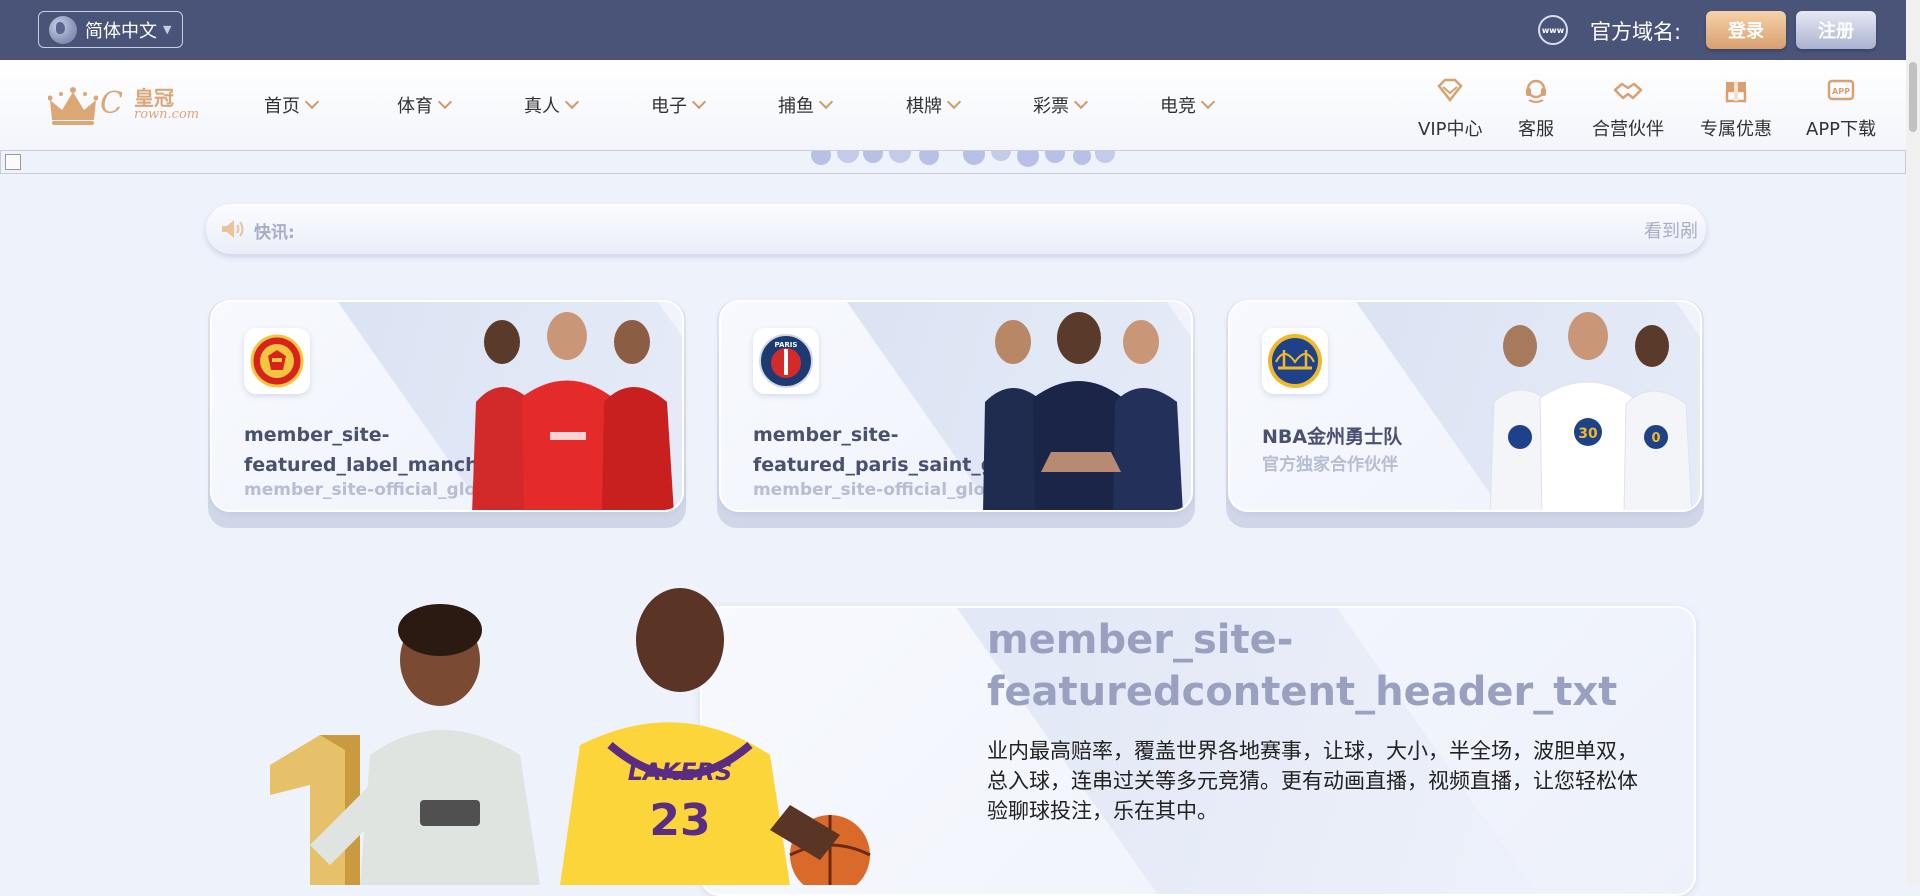 The image size is (1920, 896). Describe the element at coordinates (1450, 109) in the screenshot. I see `vip-center-link: VIP中心` at that location.